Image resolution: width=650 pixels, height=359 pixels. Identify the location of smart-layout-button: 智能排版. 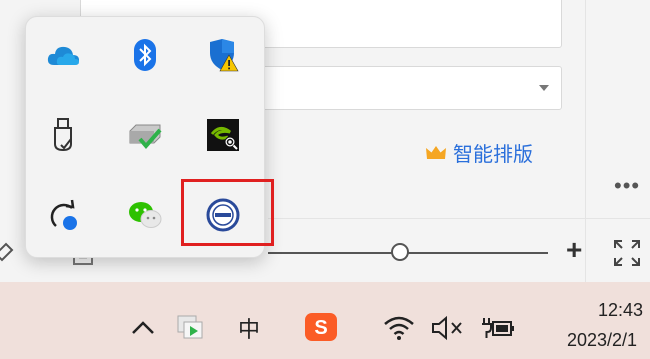
(479, 152).